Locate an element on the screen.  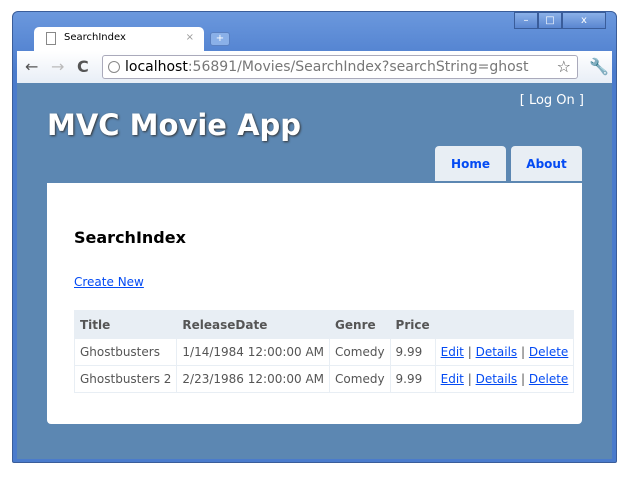
minimize-button: – is located at coordinates (526, 20).